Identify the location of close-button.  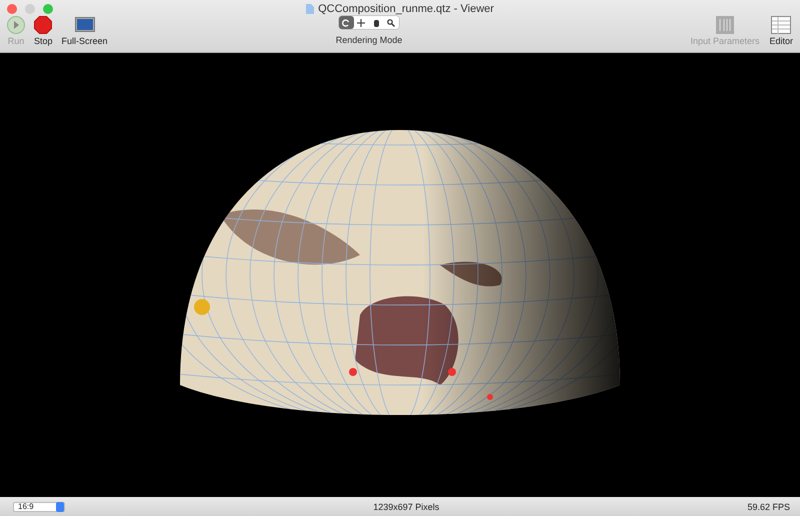
(12, 9).